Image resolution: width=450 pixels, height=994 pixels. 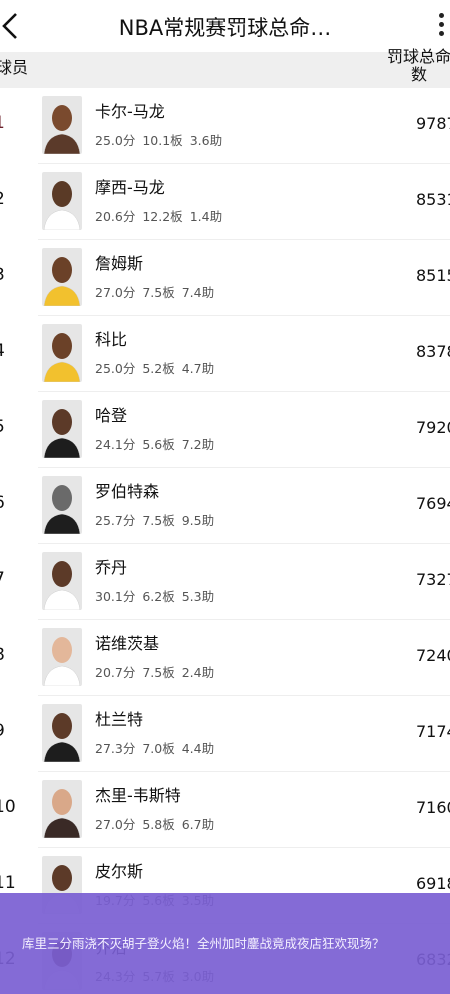 What do you see at coordinates (130, 187) in the screenshot?
I see `player-name: 摩西-马龙` at bounding box center [130, 187].